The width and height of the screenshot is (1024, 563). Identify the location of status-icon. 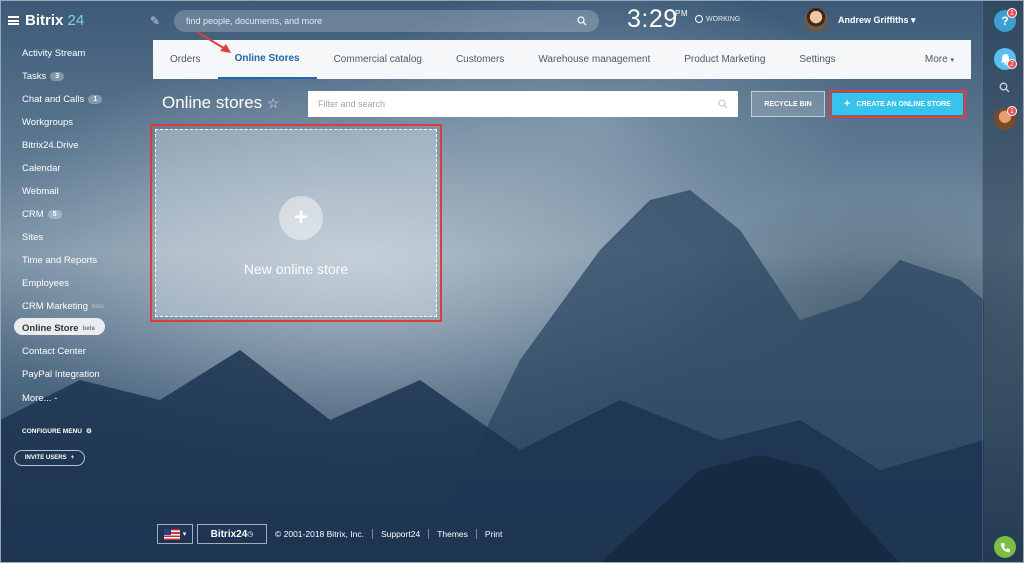
(699, 19).